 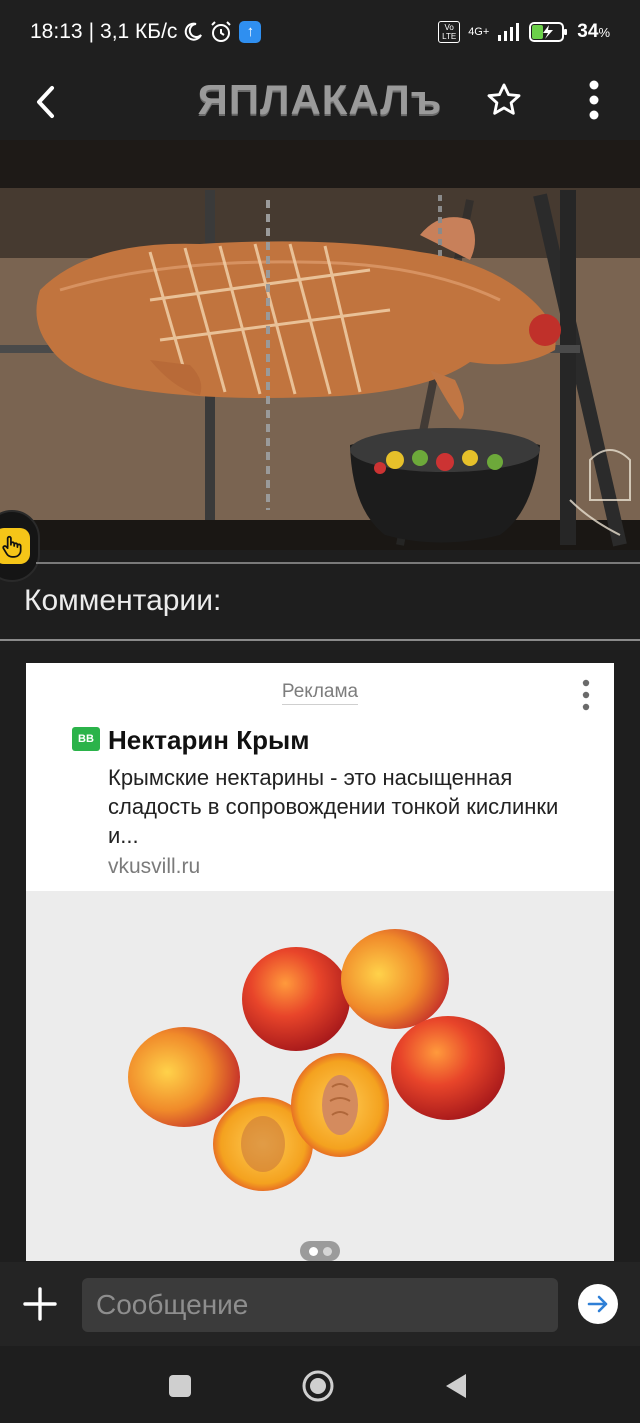 I want to click on square-icon, so click(x=180, y=1386).